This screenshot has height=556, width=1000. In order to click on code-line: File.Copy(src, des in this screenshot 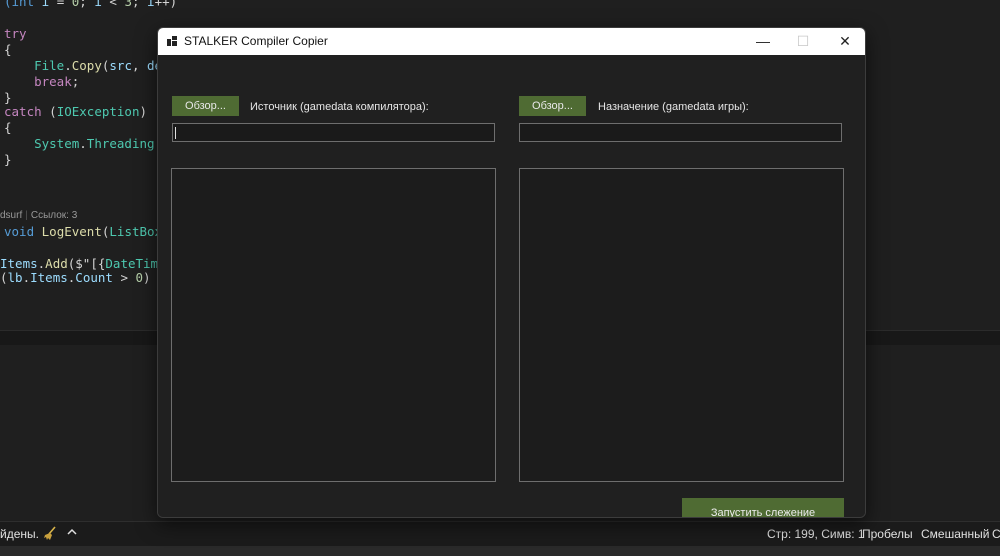, I will do `click(87, 66)`.